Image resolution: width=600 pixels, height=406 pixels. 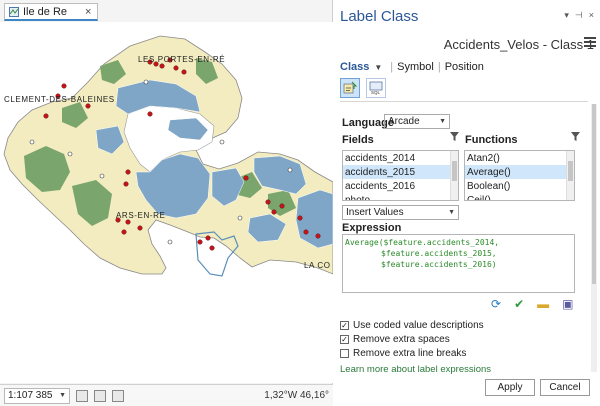 I want to click on coded-values-option: ✓ Use coded value descriptions, so click(x=412, y=325).